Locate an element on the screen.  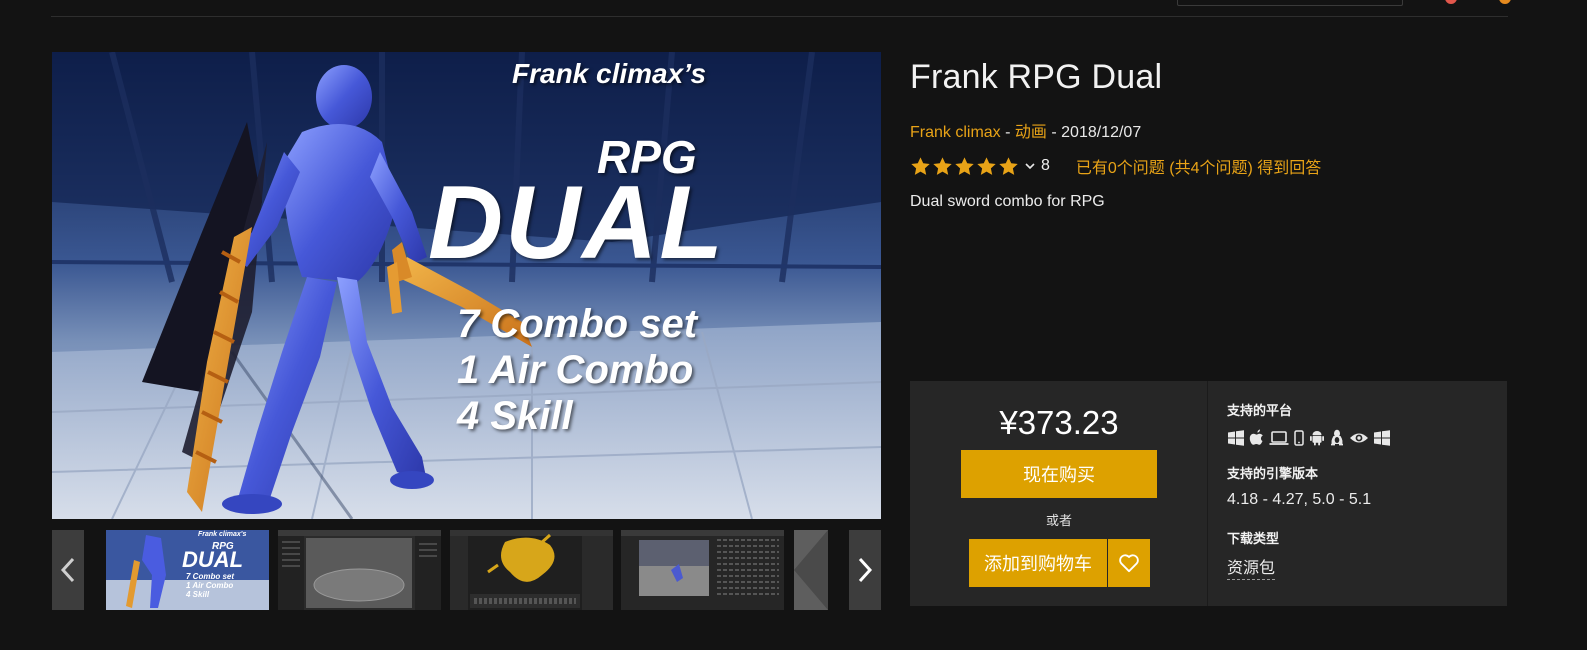
hero-dual-text: DUAL is located at coordinates (576, 223).